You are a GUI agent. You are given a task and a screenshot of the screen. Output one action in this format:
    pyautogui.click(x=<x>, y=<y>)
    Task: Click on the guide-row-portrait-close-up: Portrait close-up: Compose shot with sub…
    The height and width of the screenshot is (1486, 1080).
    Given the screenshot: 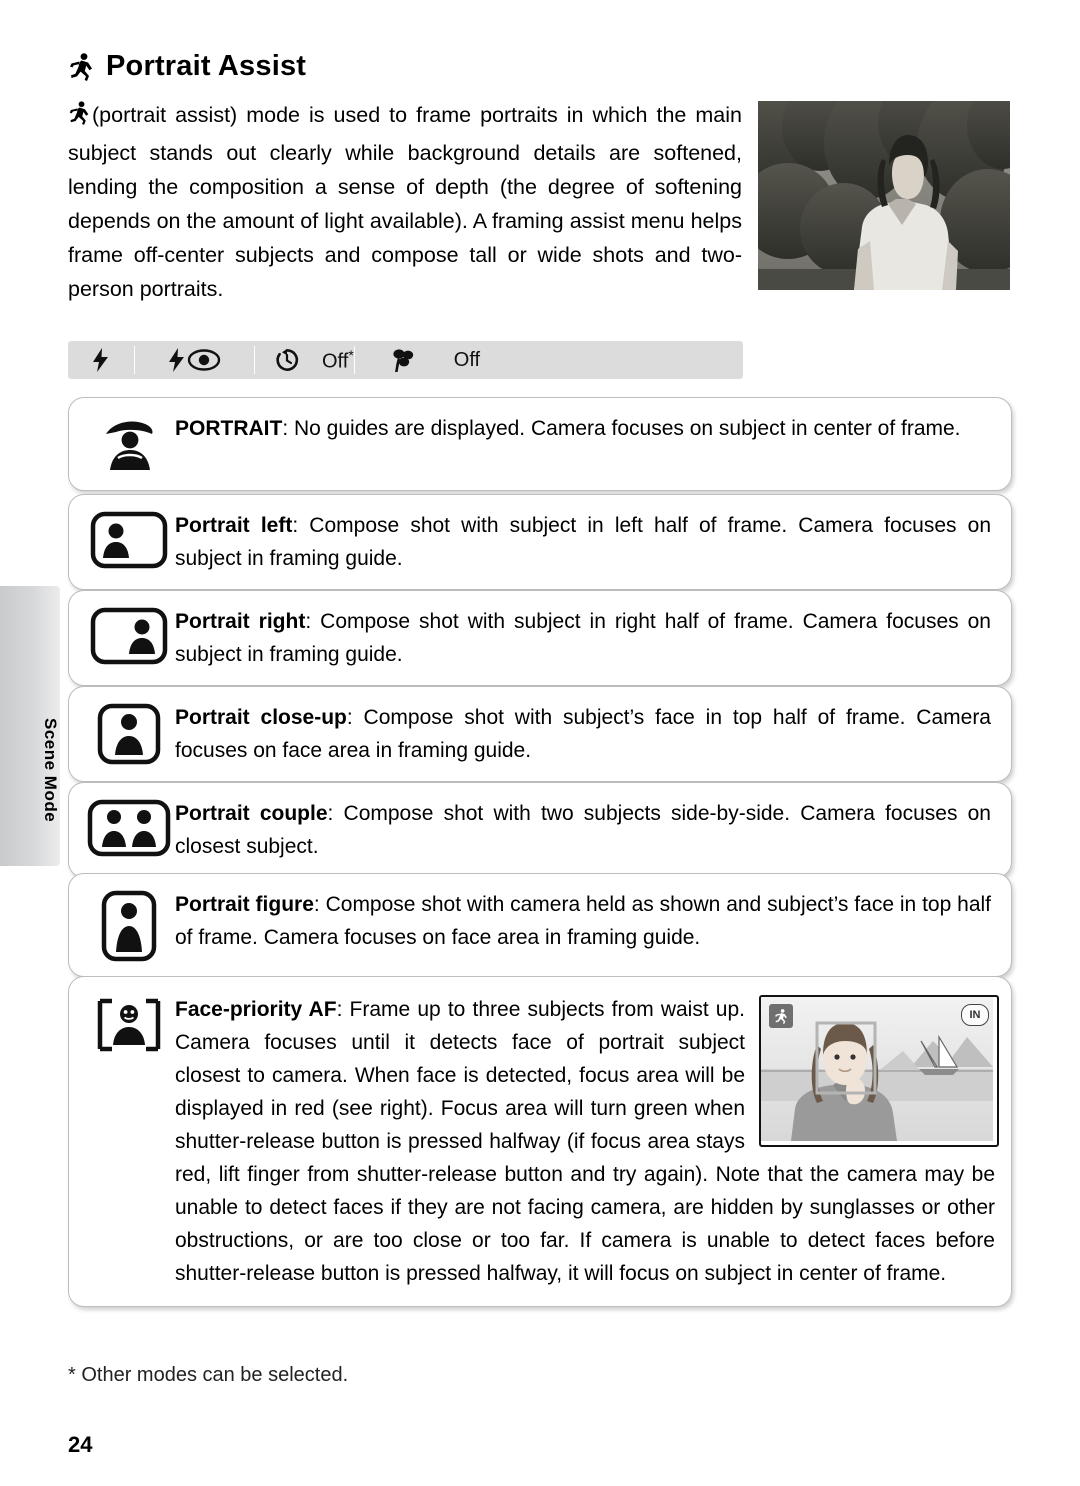 What is the action you would take?
    pyautogui.click(x=540, y=734)
    